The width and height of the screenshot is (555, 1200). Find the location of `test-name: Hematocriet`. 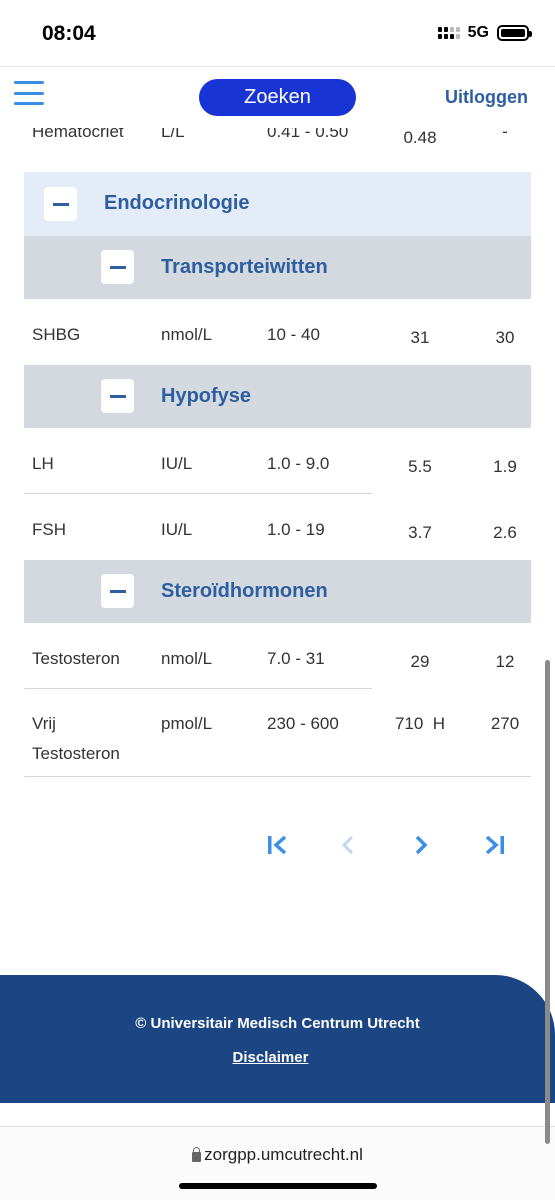

test-name: Hematocriet is located at coordinates (78, 134).